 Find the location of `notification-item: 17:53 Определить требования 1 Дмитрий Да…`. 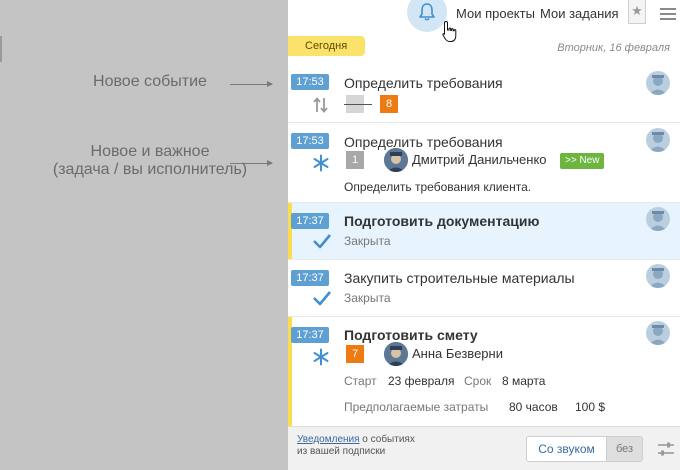

notification-item: 17:53 Определить требования 1 Дмитрий Да… is located at coordinates (484, 163).